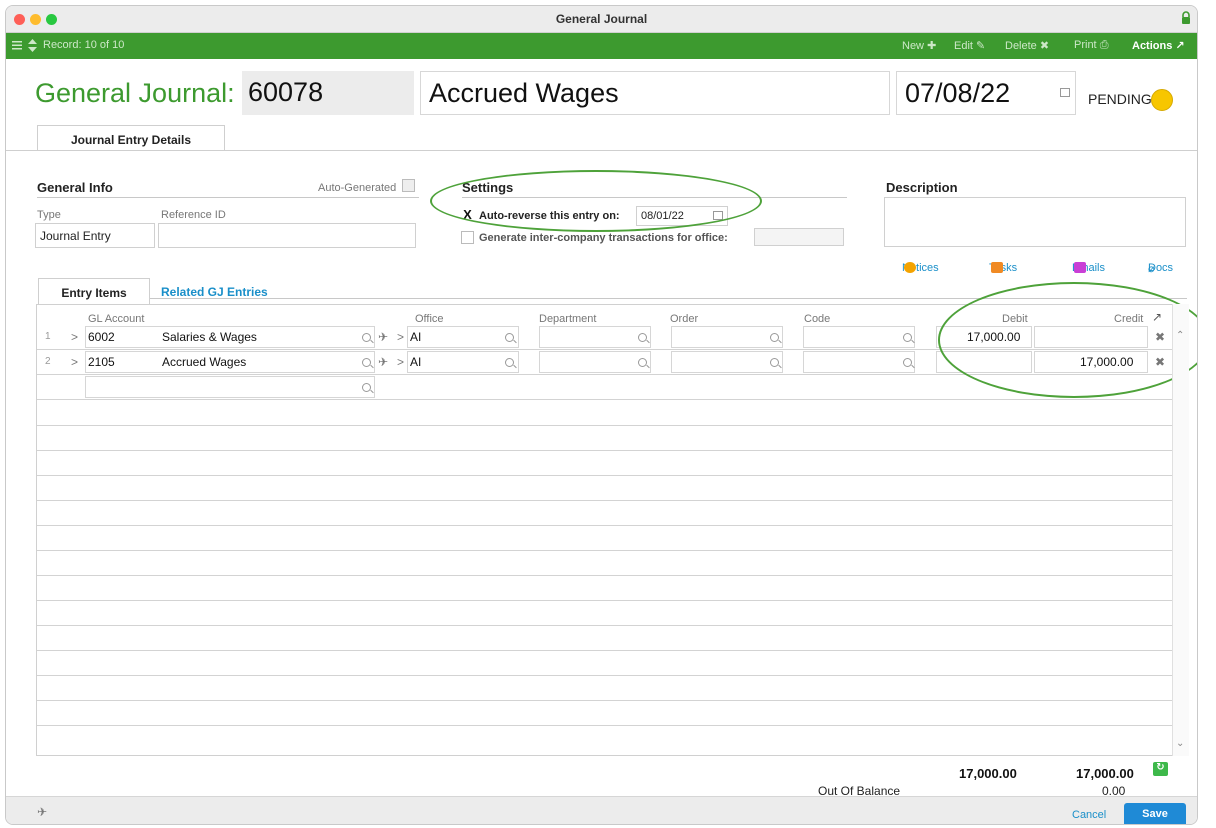  I want to click on delete-x-icon: ✖, so click(1044, 46).